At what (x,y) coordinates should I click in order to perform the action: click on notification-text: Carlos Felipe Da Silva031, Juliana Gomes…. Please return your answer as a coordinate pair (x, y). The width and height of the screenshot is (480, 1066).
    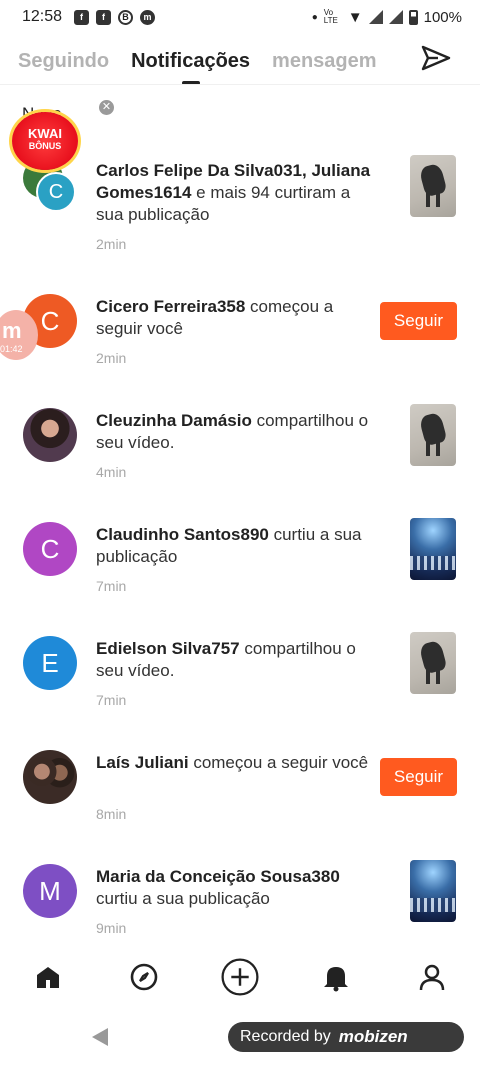
    Looking at the image, I should click on (233, 192).